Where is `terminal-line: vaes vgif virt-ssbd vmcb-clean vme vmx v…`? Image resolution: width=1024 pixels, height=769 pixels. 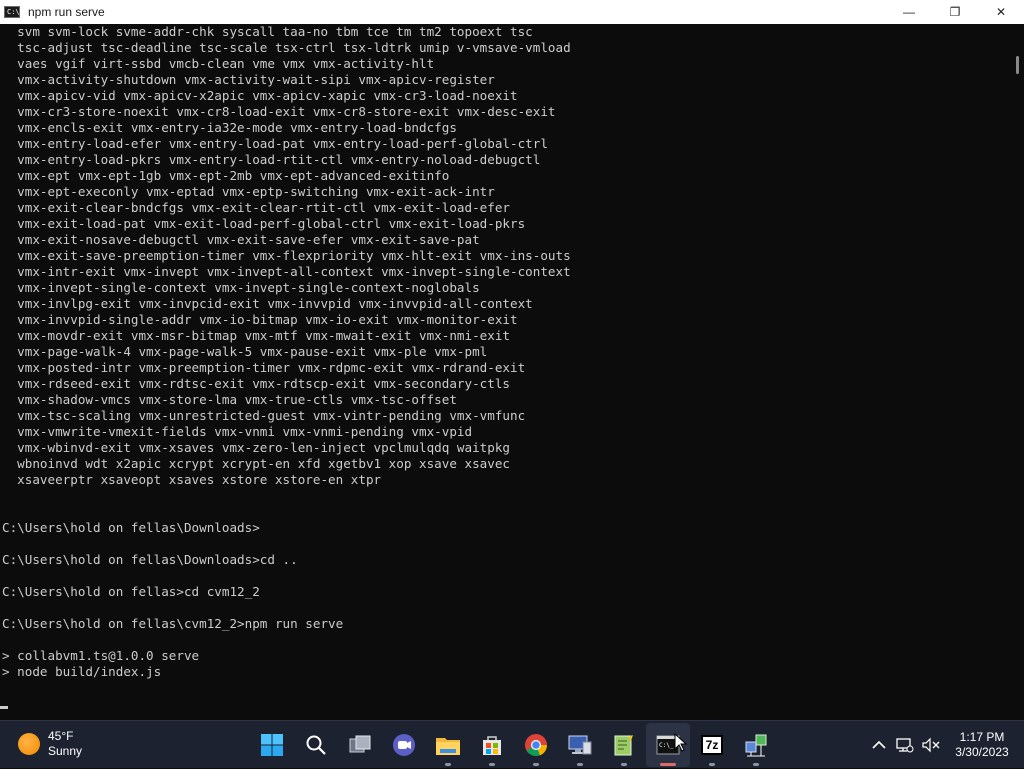 terminal-line: vaes vgif virt-ssbd vmcb-clean vme vmx v… is located at coordinates (218, 63).